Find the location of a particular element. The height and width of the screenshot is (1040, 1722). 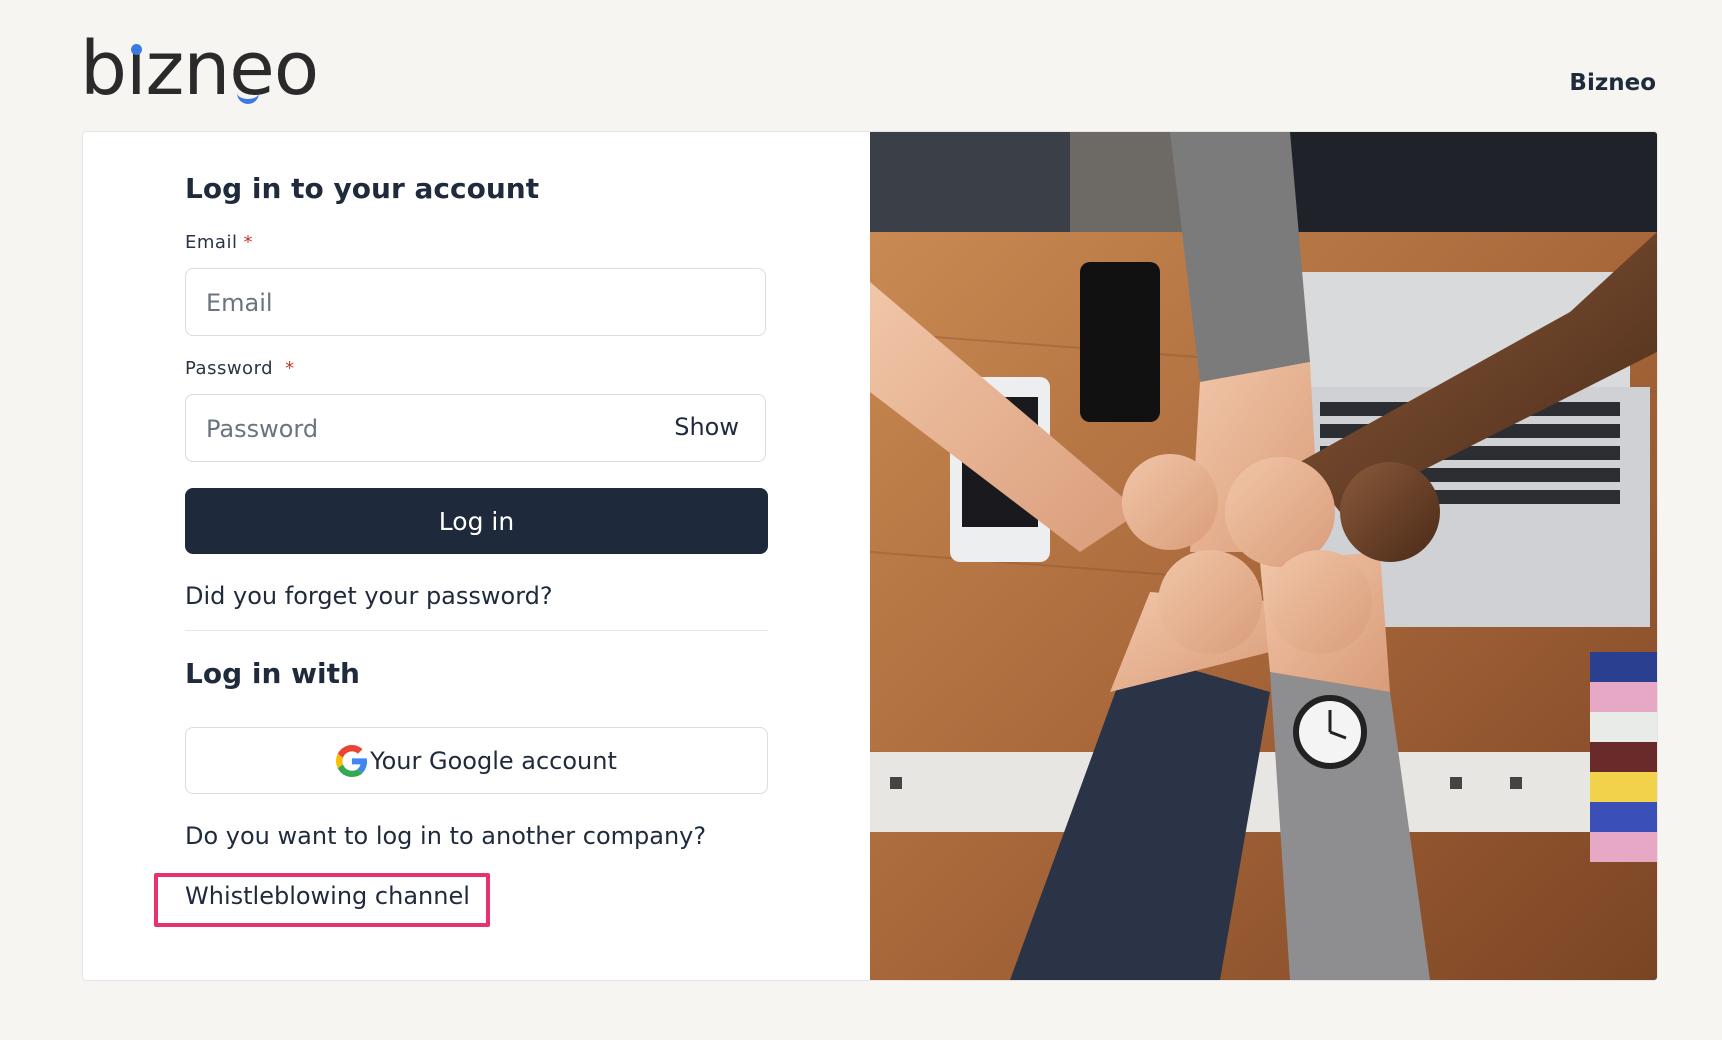

login-title: Log in to your account is located at coordinates (362, 188).